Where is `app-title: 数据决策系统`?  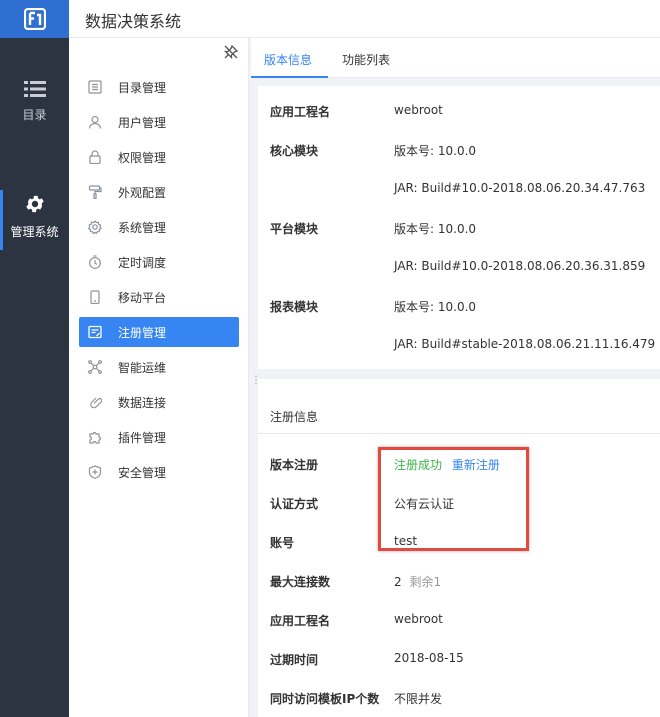
app-title: 数据决策系统 is located at coordinates (133, 21).